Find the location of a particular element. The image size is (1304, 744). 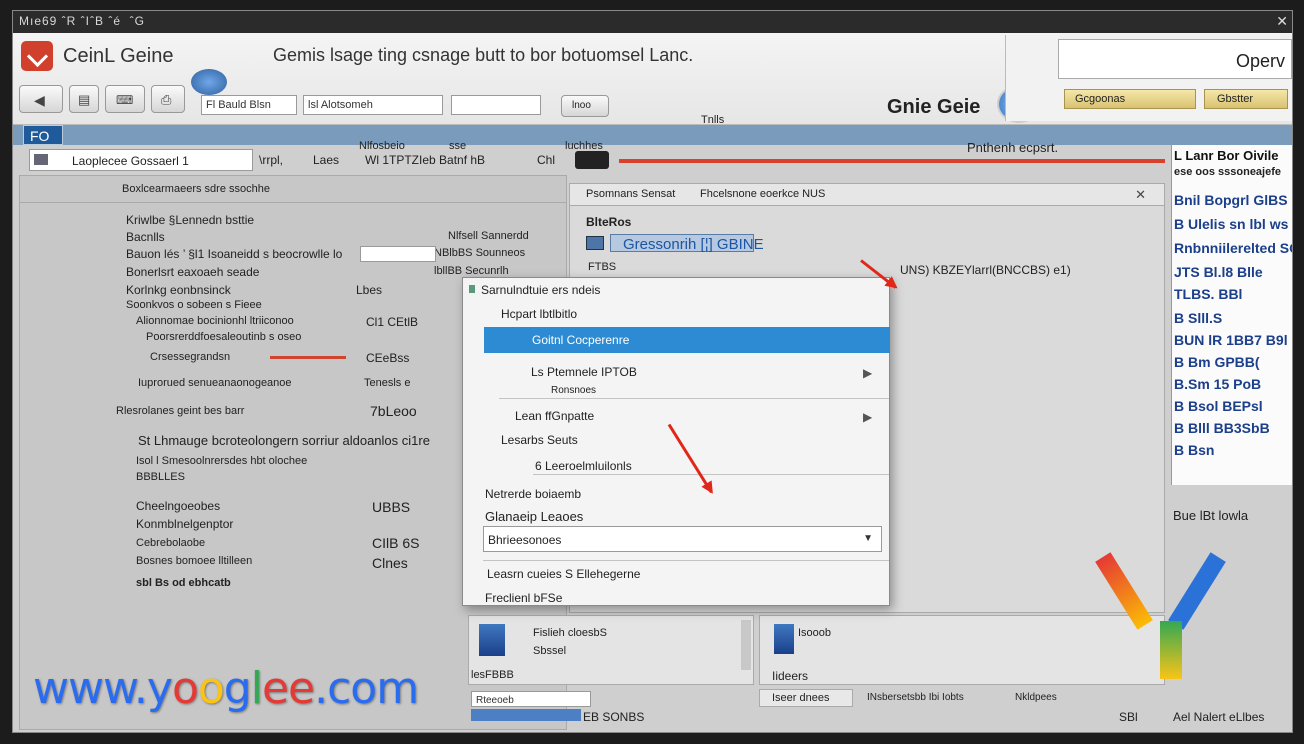

col-header-2: sse is located at coordinates (458, 146).